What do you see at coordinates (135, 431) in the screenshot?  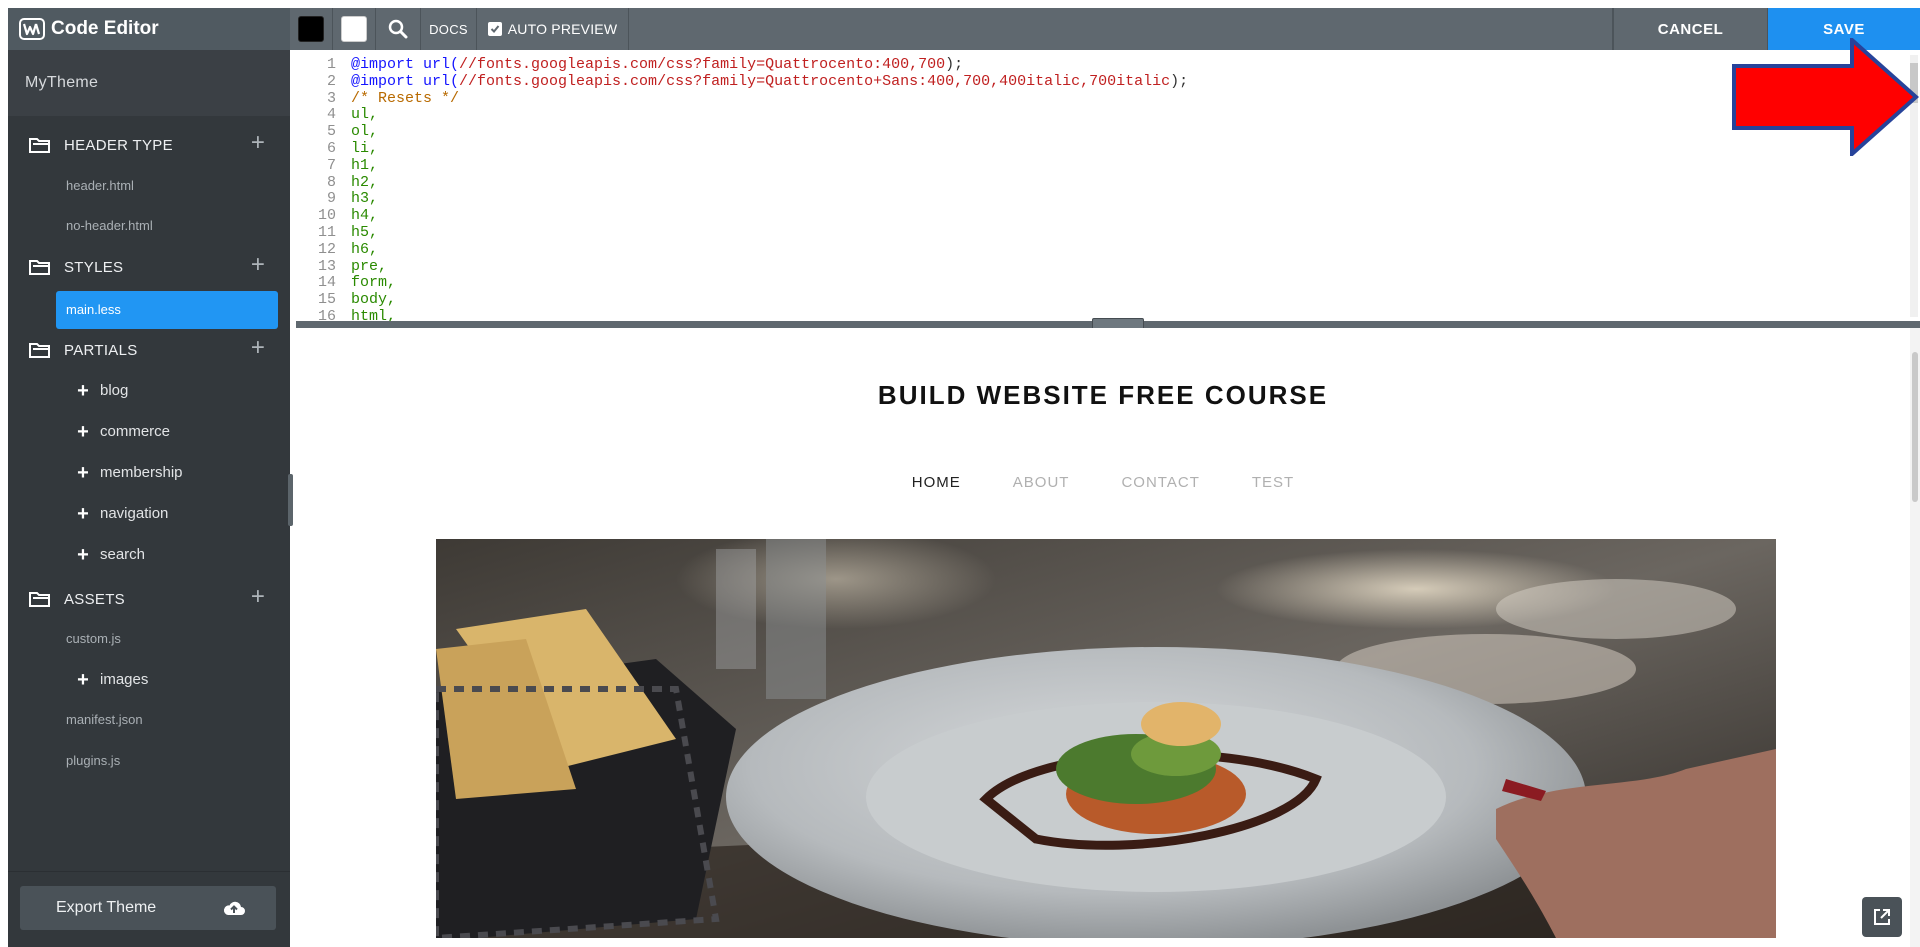 I see `folder-label: commerce` at bounding box center [135, 431].